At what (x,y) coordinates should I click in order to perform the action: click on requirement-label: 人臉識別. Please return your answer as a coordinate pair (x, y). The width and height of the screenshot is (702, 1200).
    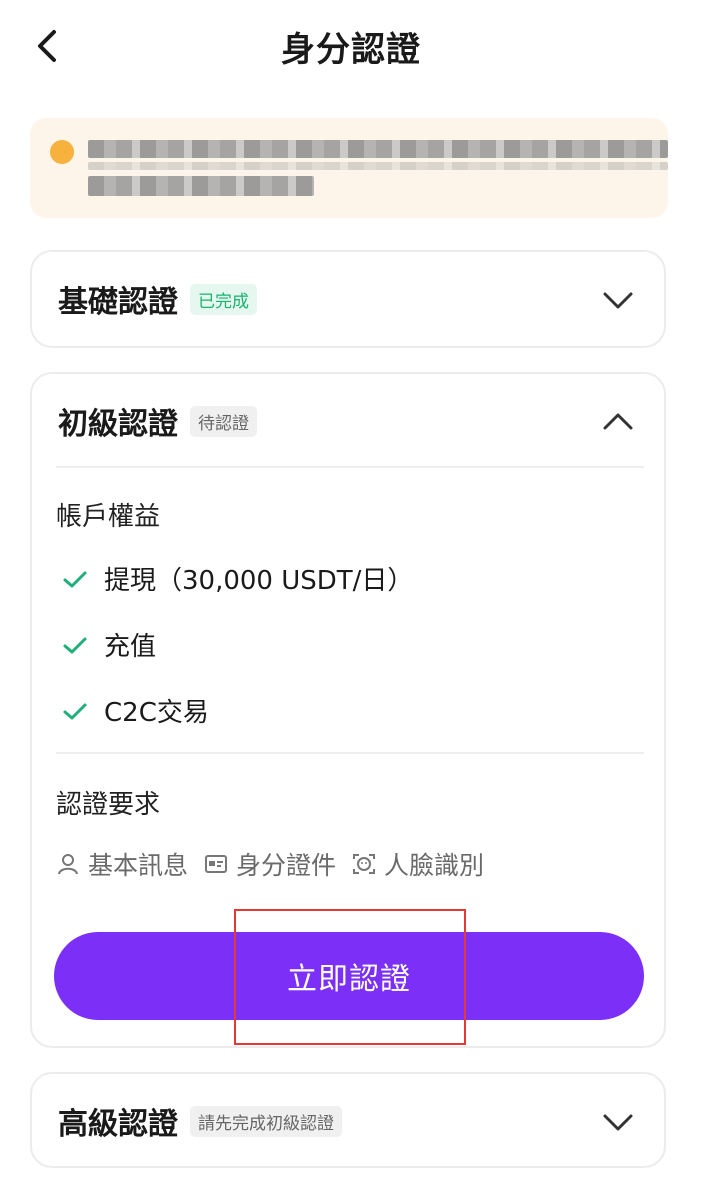
    Looking at the image, I should click on (434, 865).